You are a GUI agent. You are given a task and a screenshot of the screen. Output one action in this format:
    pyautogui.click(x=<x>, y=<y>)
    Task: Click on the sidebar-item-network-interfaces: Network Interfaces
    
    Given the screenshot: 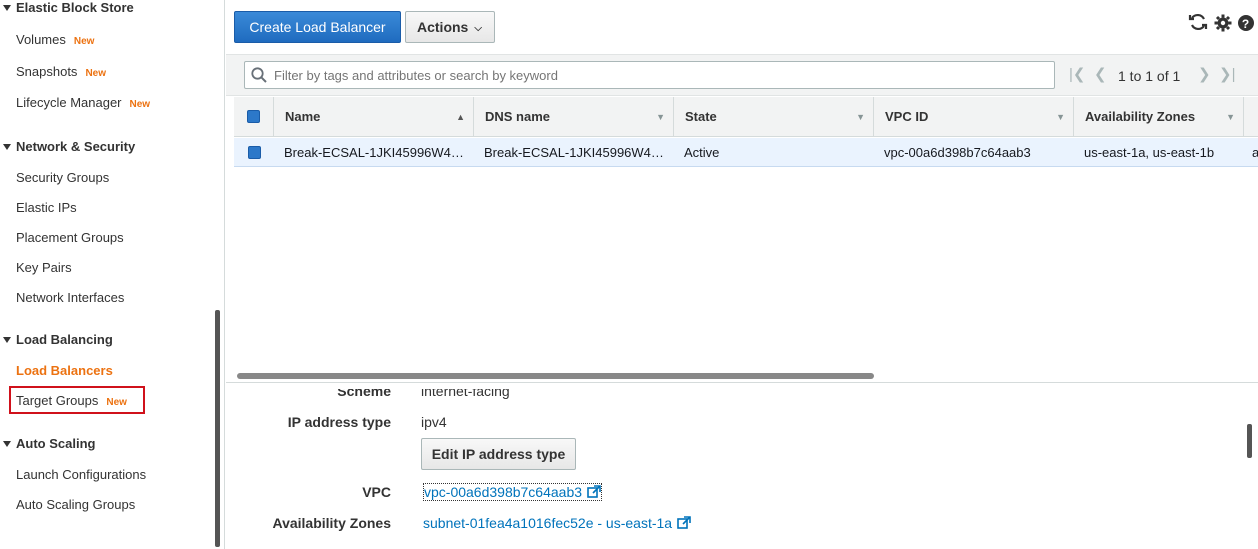 What is the action you would take?
    pyautogui.click(x=70, y=297)
    